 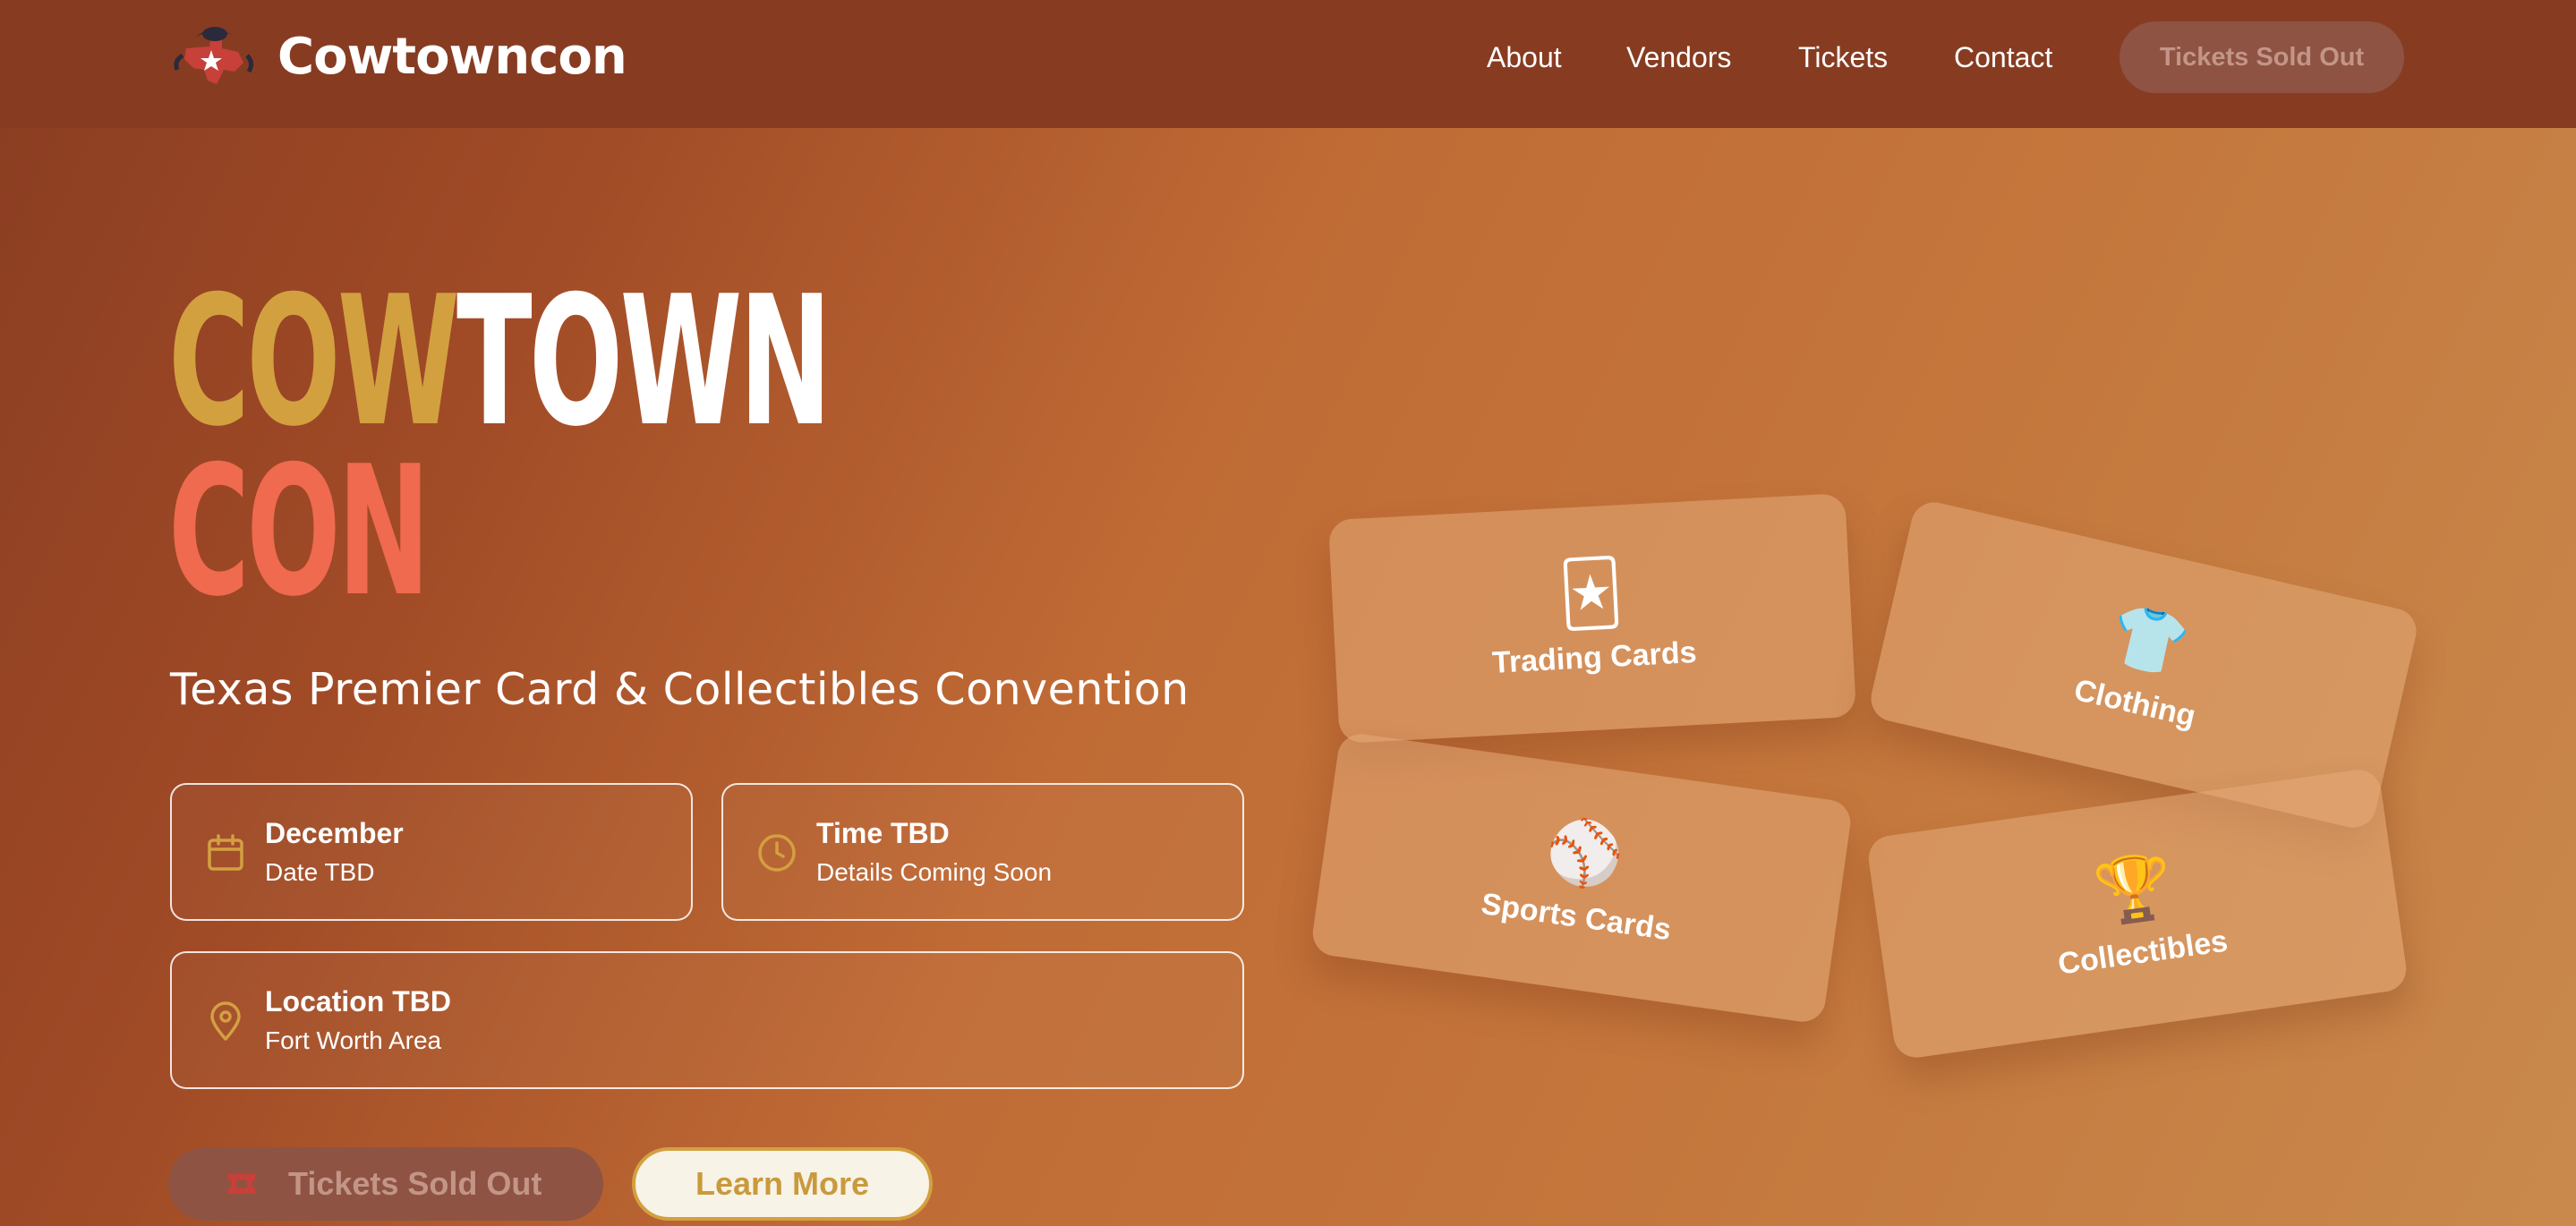 I want to click on category-card-collectibles: 🏆 Collectibles, so click(x=2137, y=913).